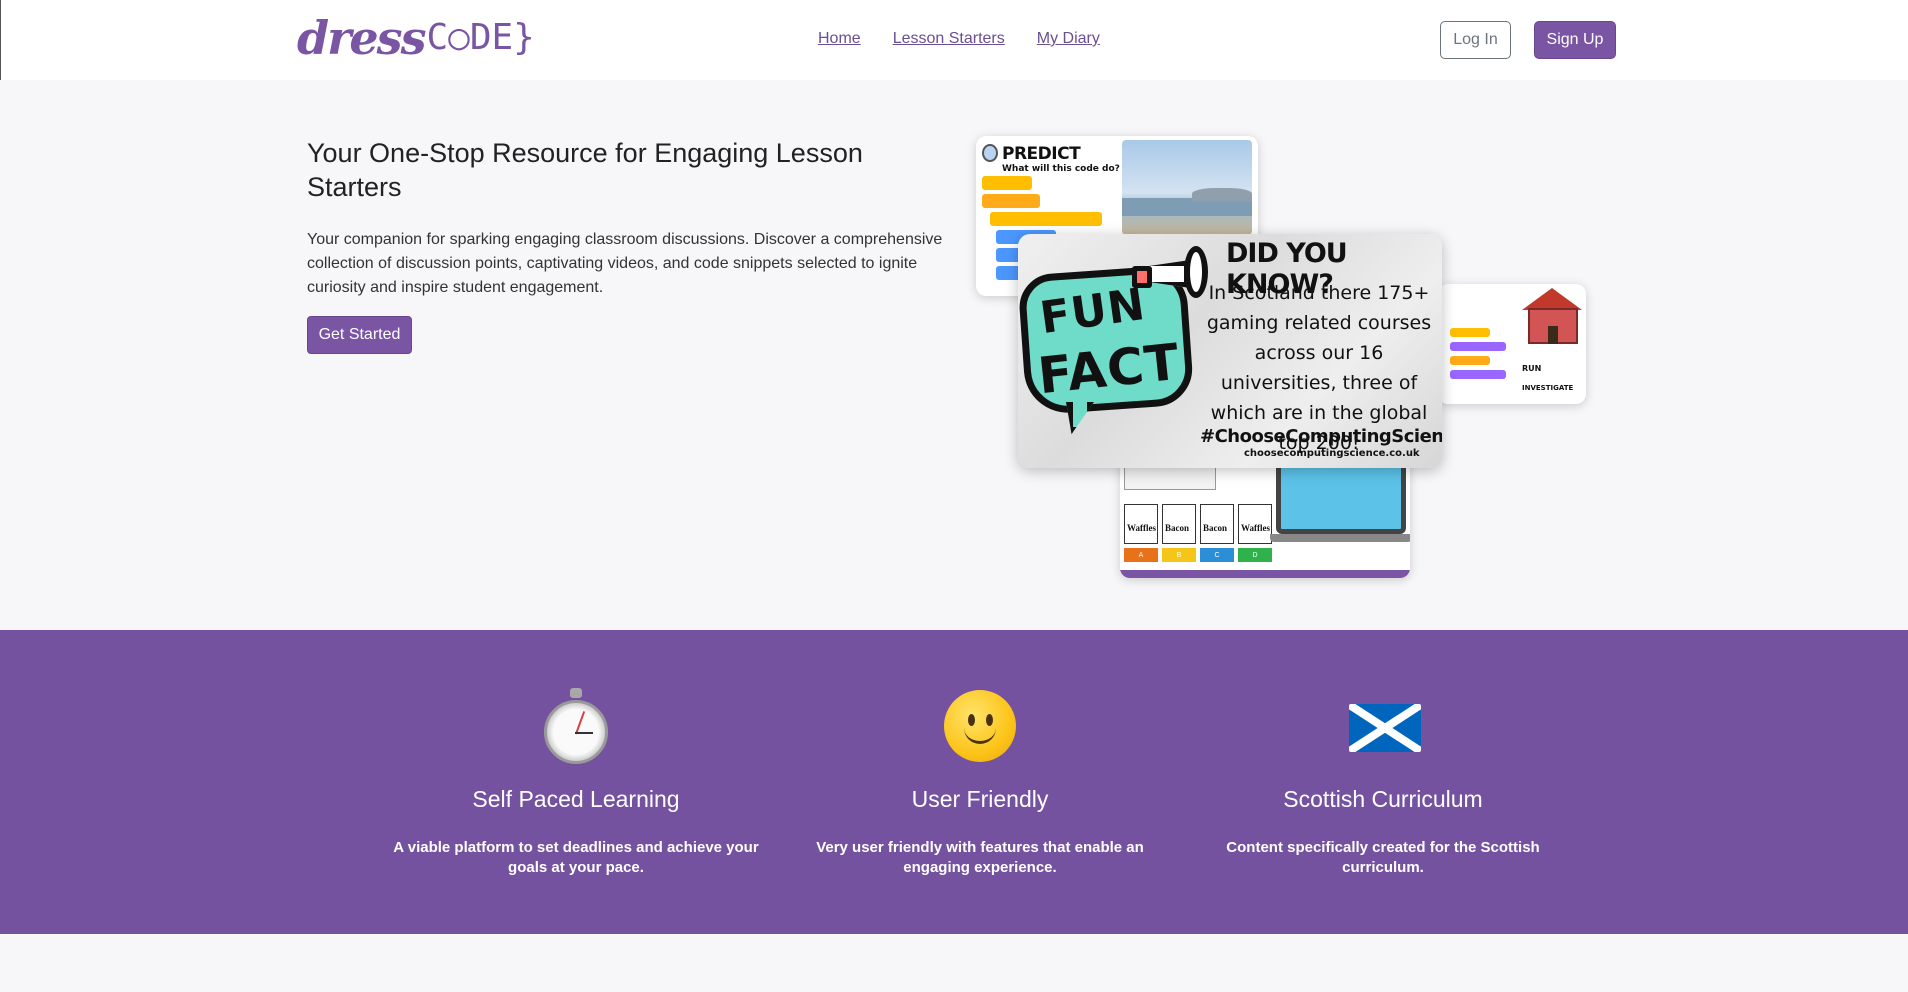 This screenshot has width=1908, height=992. I want to click on dresscode-logo: dress C○DE}, so click(416, 38).